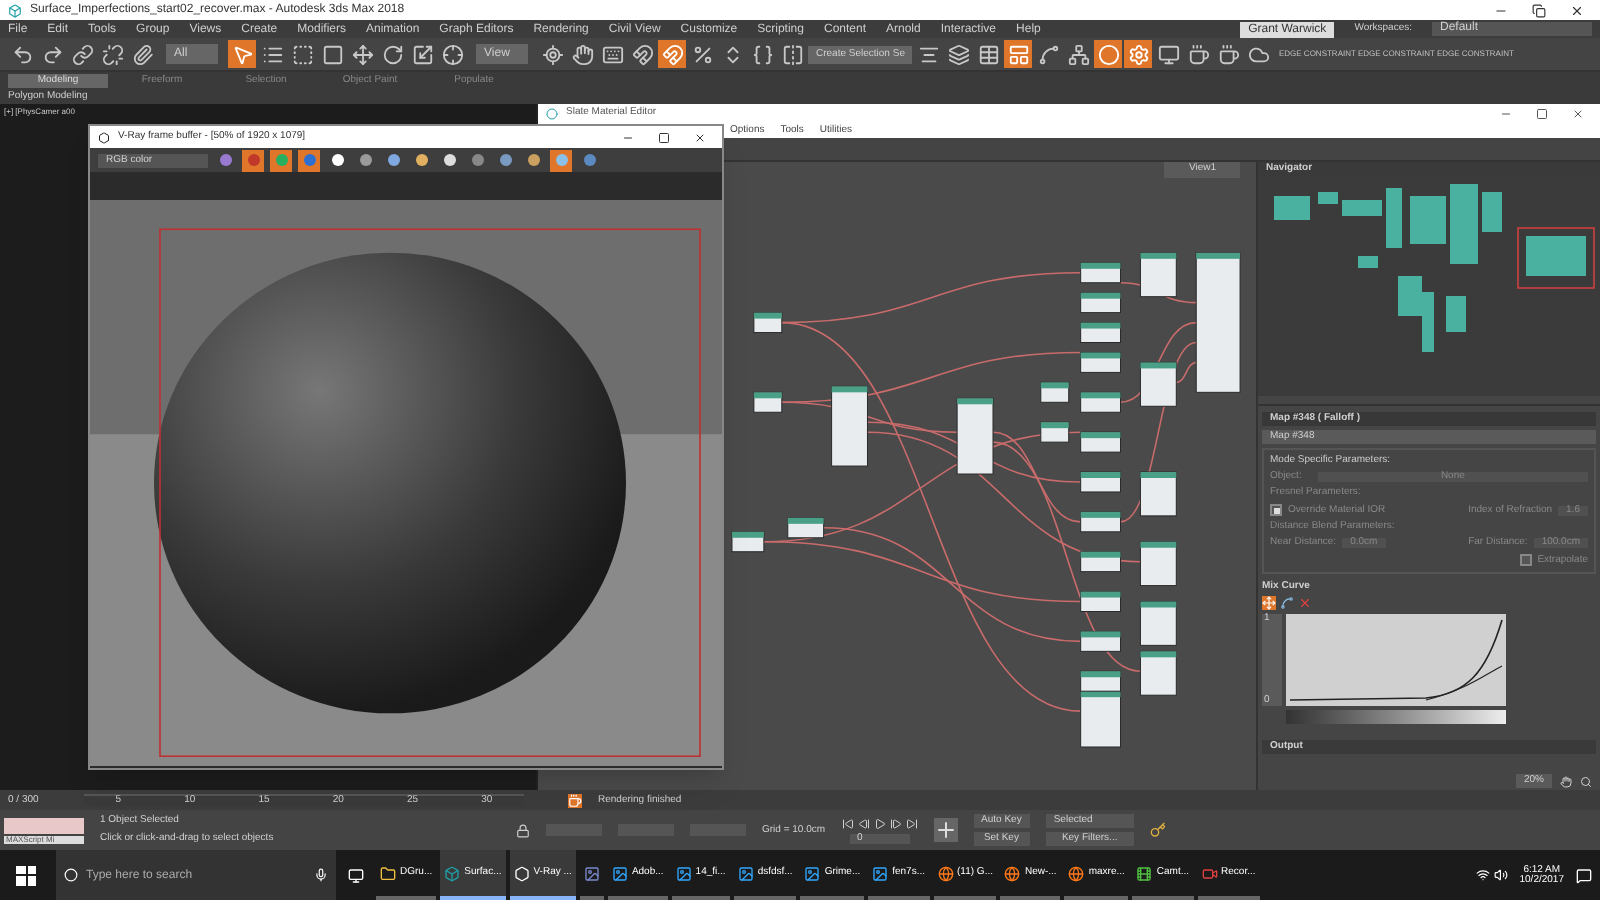  What do you see at coordinates (895, 823) in the screenshot?
I see `step-forward-icon` at bounding box center [895, 823].